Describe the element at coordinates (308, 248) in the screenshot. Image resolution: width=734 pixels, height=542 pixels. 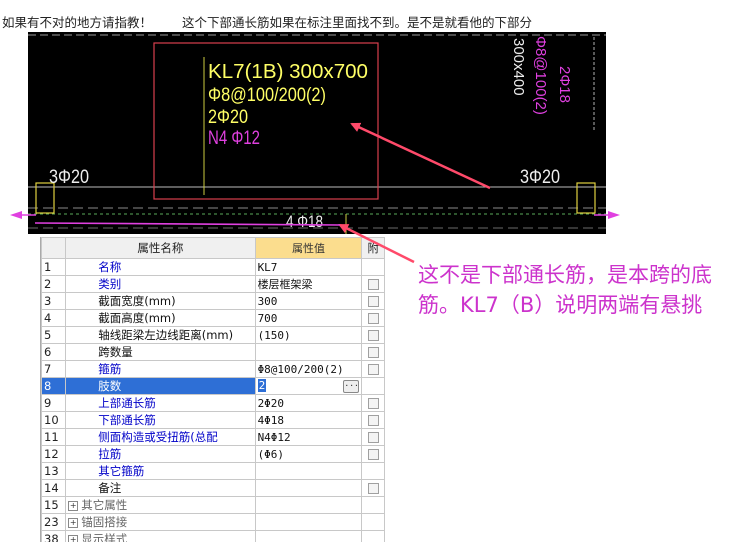
I see `header-property-value: 属性值` at that location.